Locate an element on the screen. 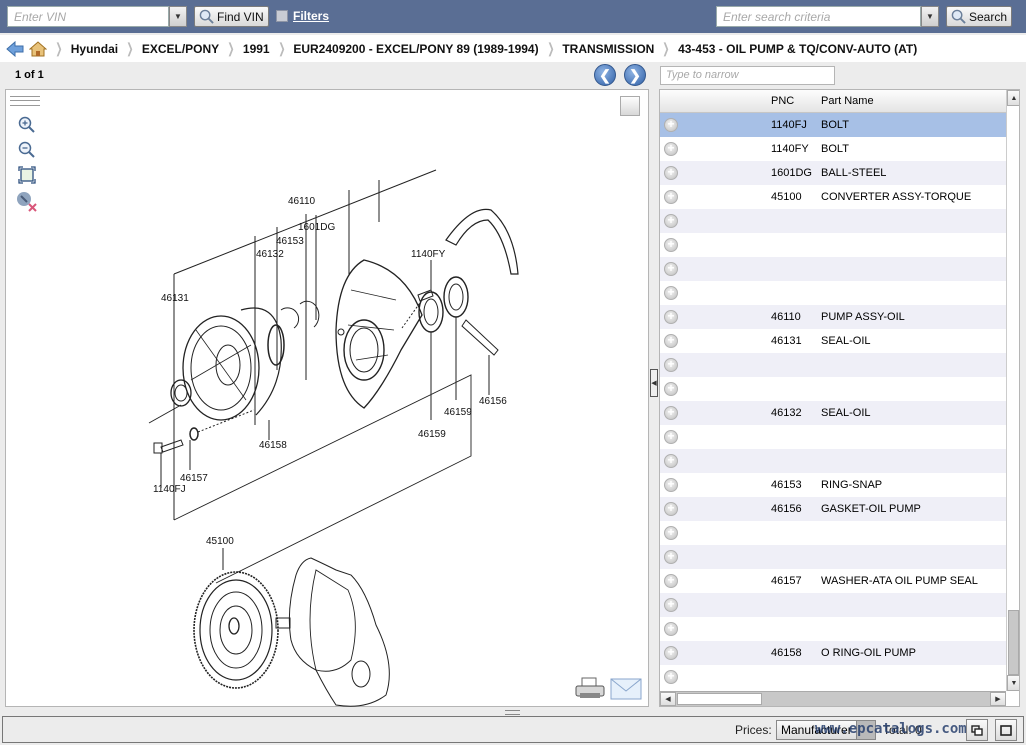 The width and height of the screenshot is (1026, 745). parts-table-row: 46131 SEAL-OIL is located at coordinates (833, 341).